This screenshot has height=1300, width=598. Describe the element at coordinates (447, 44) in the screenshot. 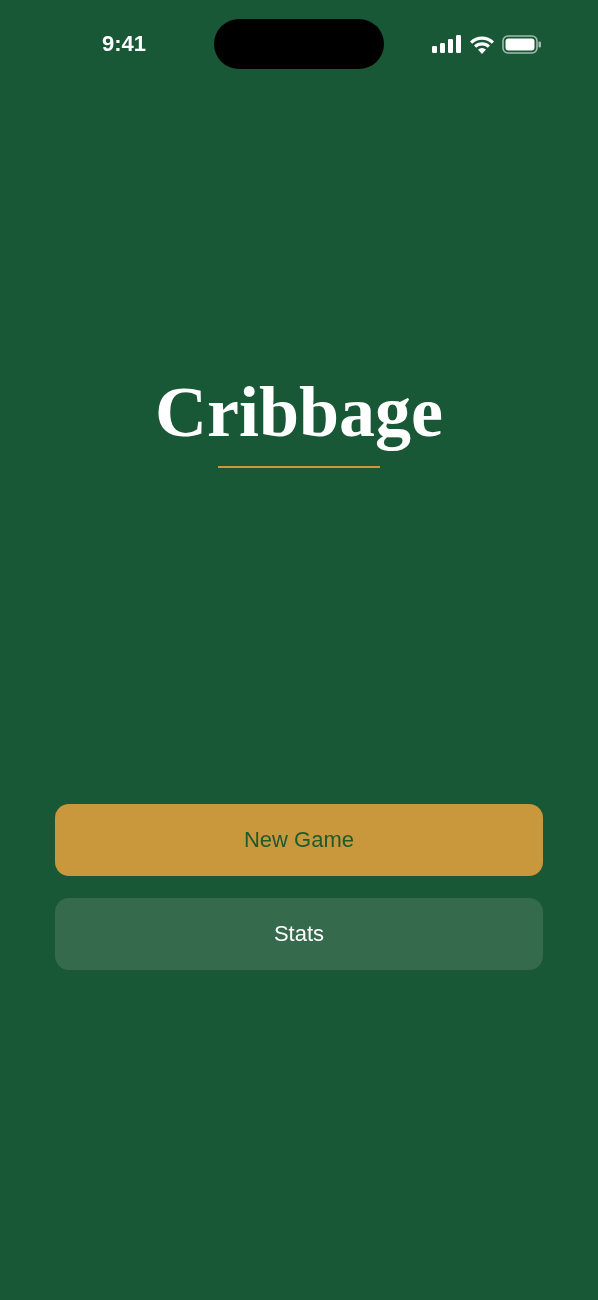

I see `signal-icon` at that location.